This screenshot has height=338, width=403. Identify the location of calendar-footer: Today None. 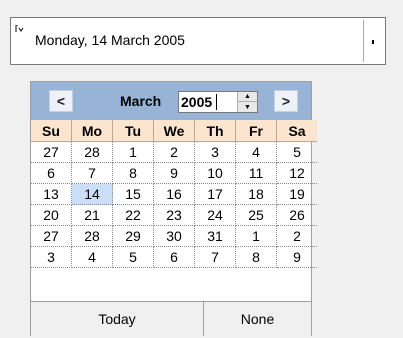
(171, 318).